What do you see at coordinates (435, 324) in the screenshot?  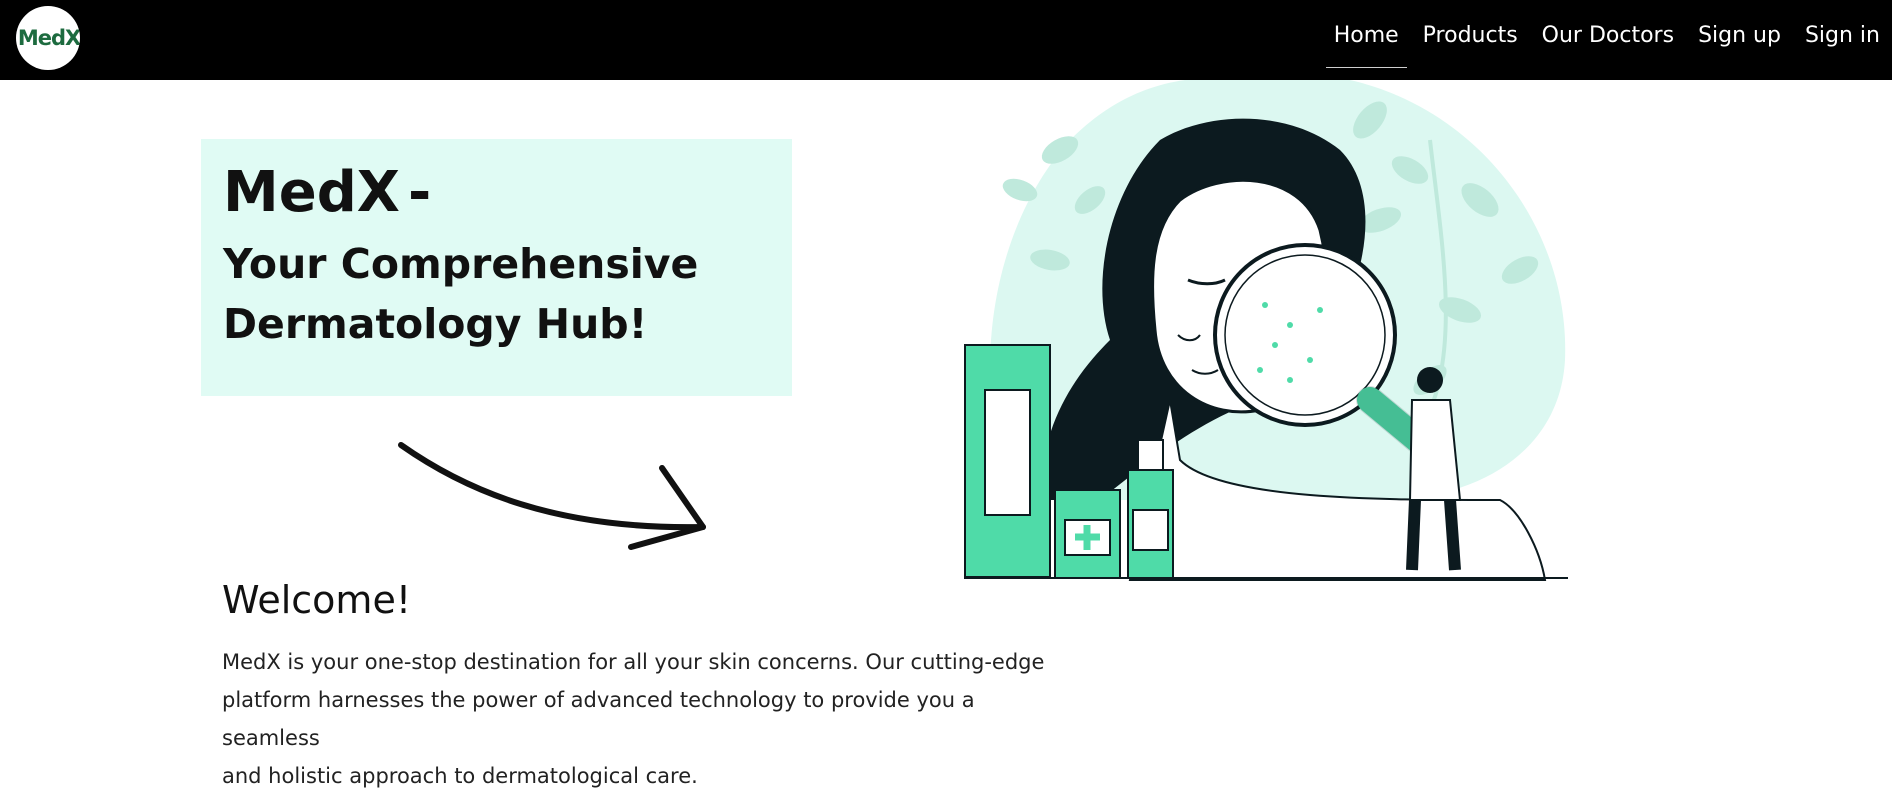 I see `hero-tagline-line2: Dermatology Hub!` at bounding box center [435, 324].